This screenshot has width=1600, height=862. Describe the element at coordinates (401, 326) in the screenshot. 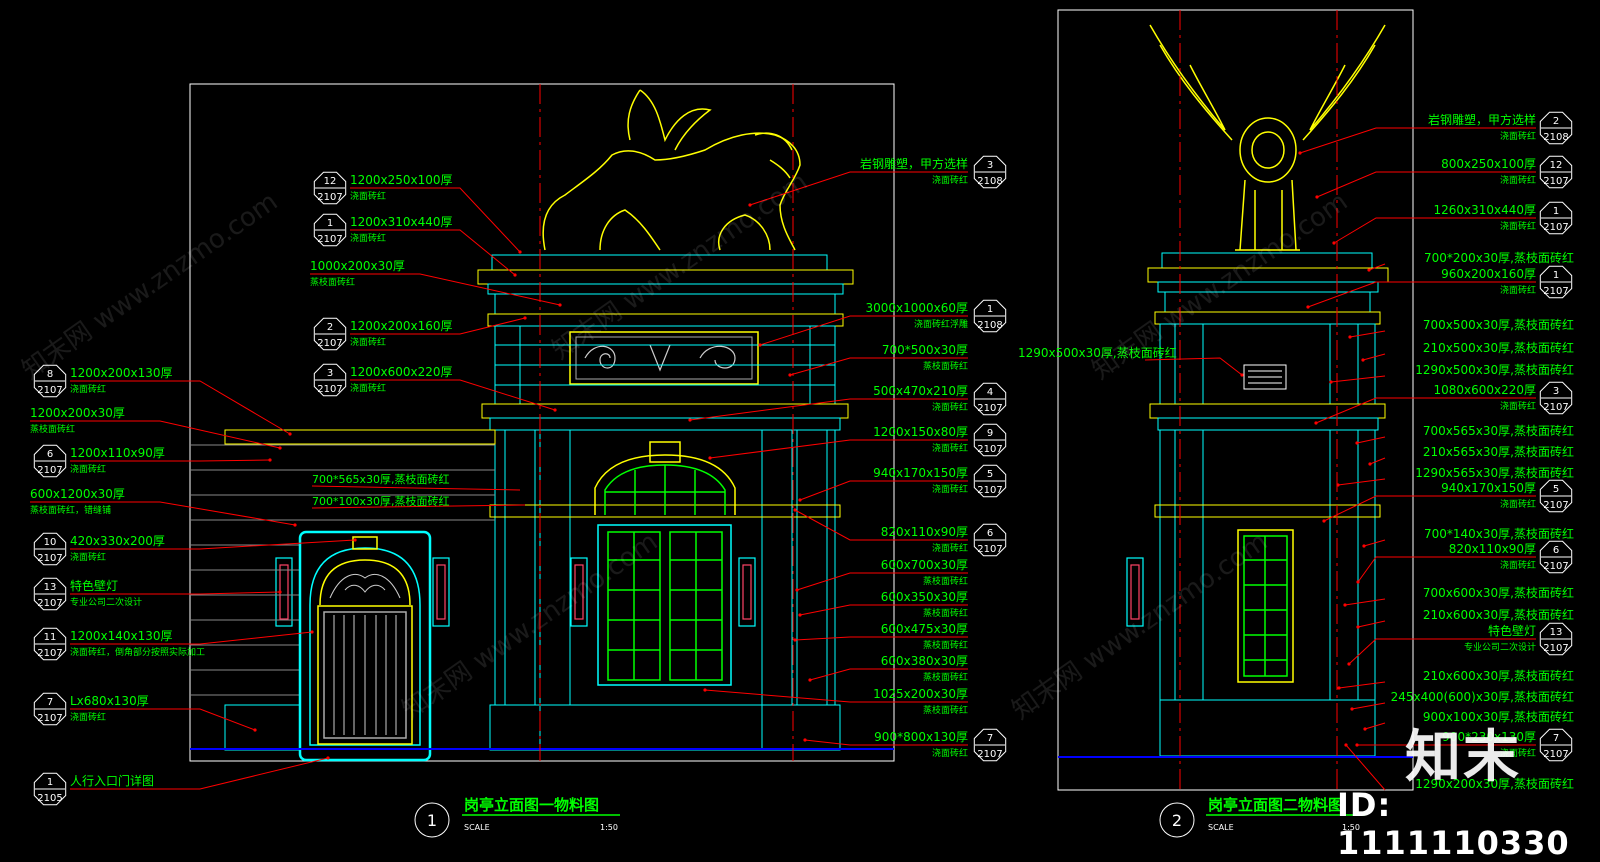

I see `callout-label: 1200x200x160厚` at that location.